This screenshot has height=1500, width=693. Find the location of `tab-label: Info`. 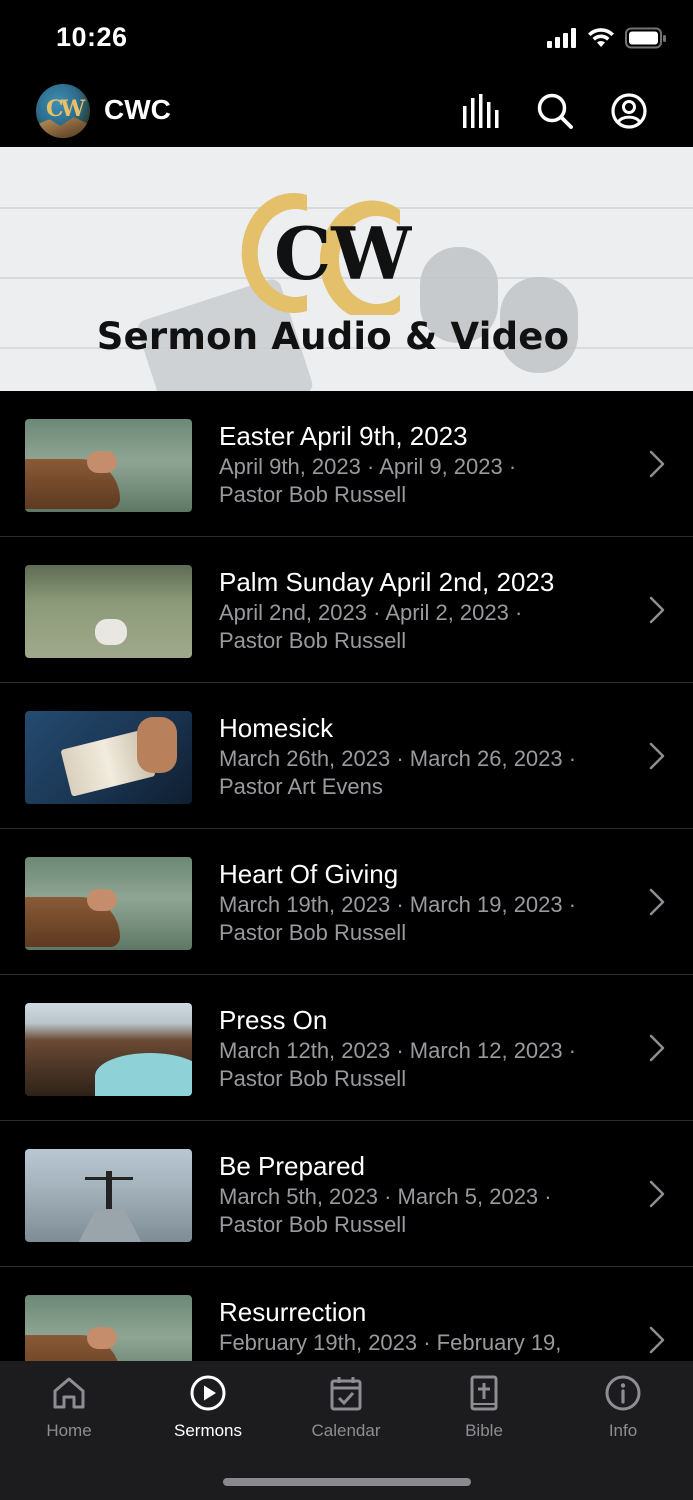

tab-label: Info is located at coordinates (623, 1430).